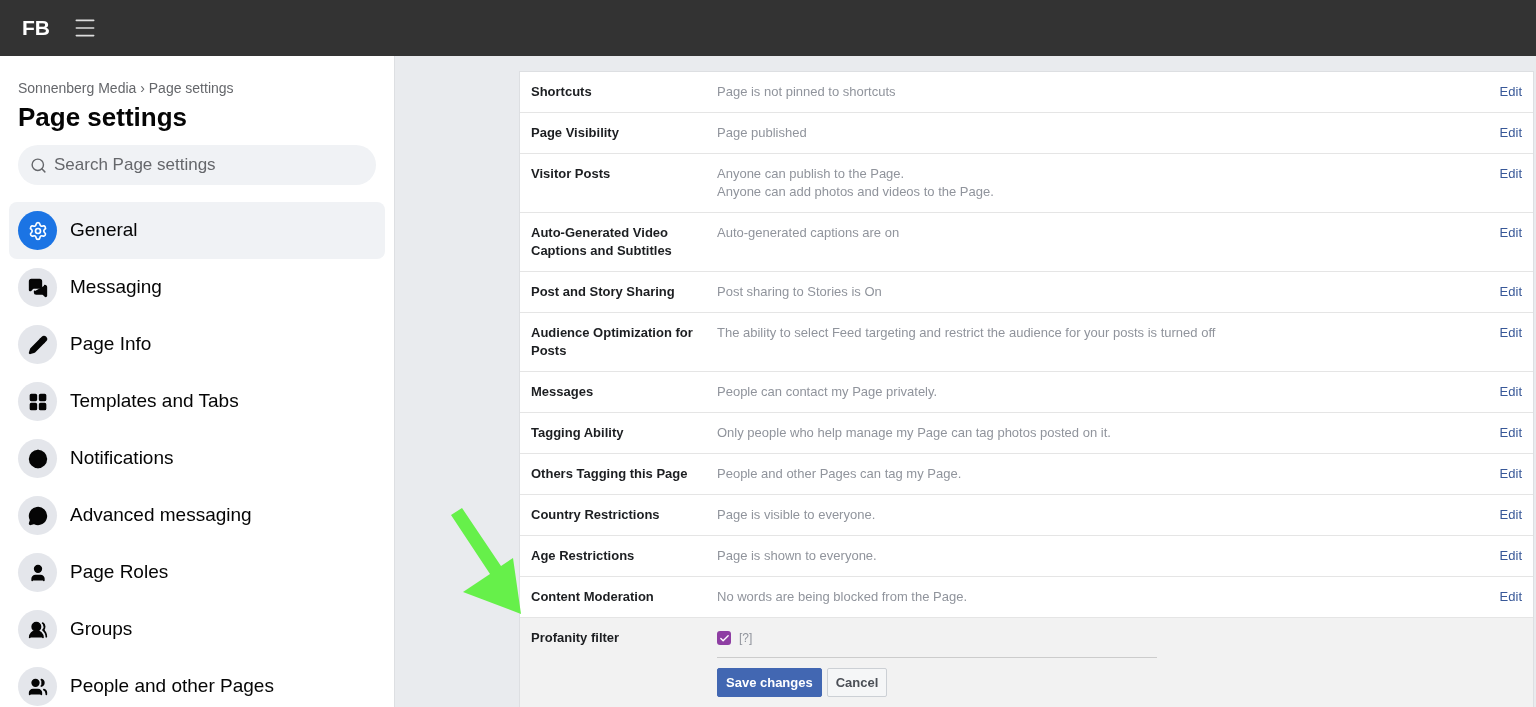 The image size is (1536, 707). What do you see at coordinates (37, 515) in the screenshot?
I see `chat-bubble-icon` at bounding box center [37, 515].